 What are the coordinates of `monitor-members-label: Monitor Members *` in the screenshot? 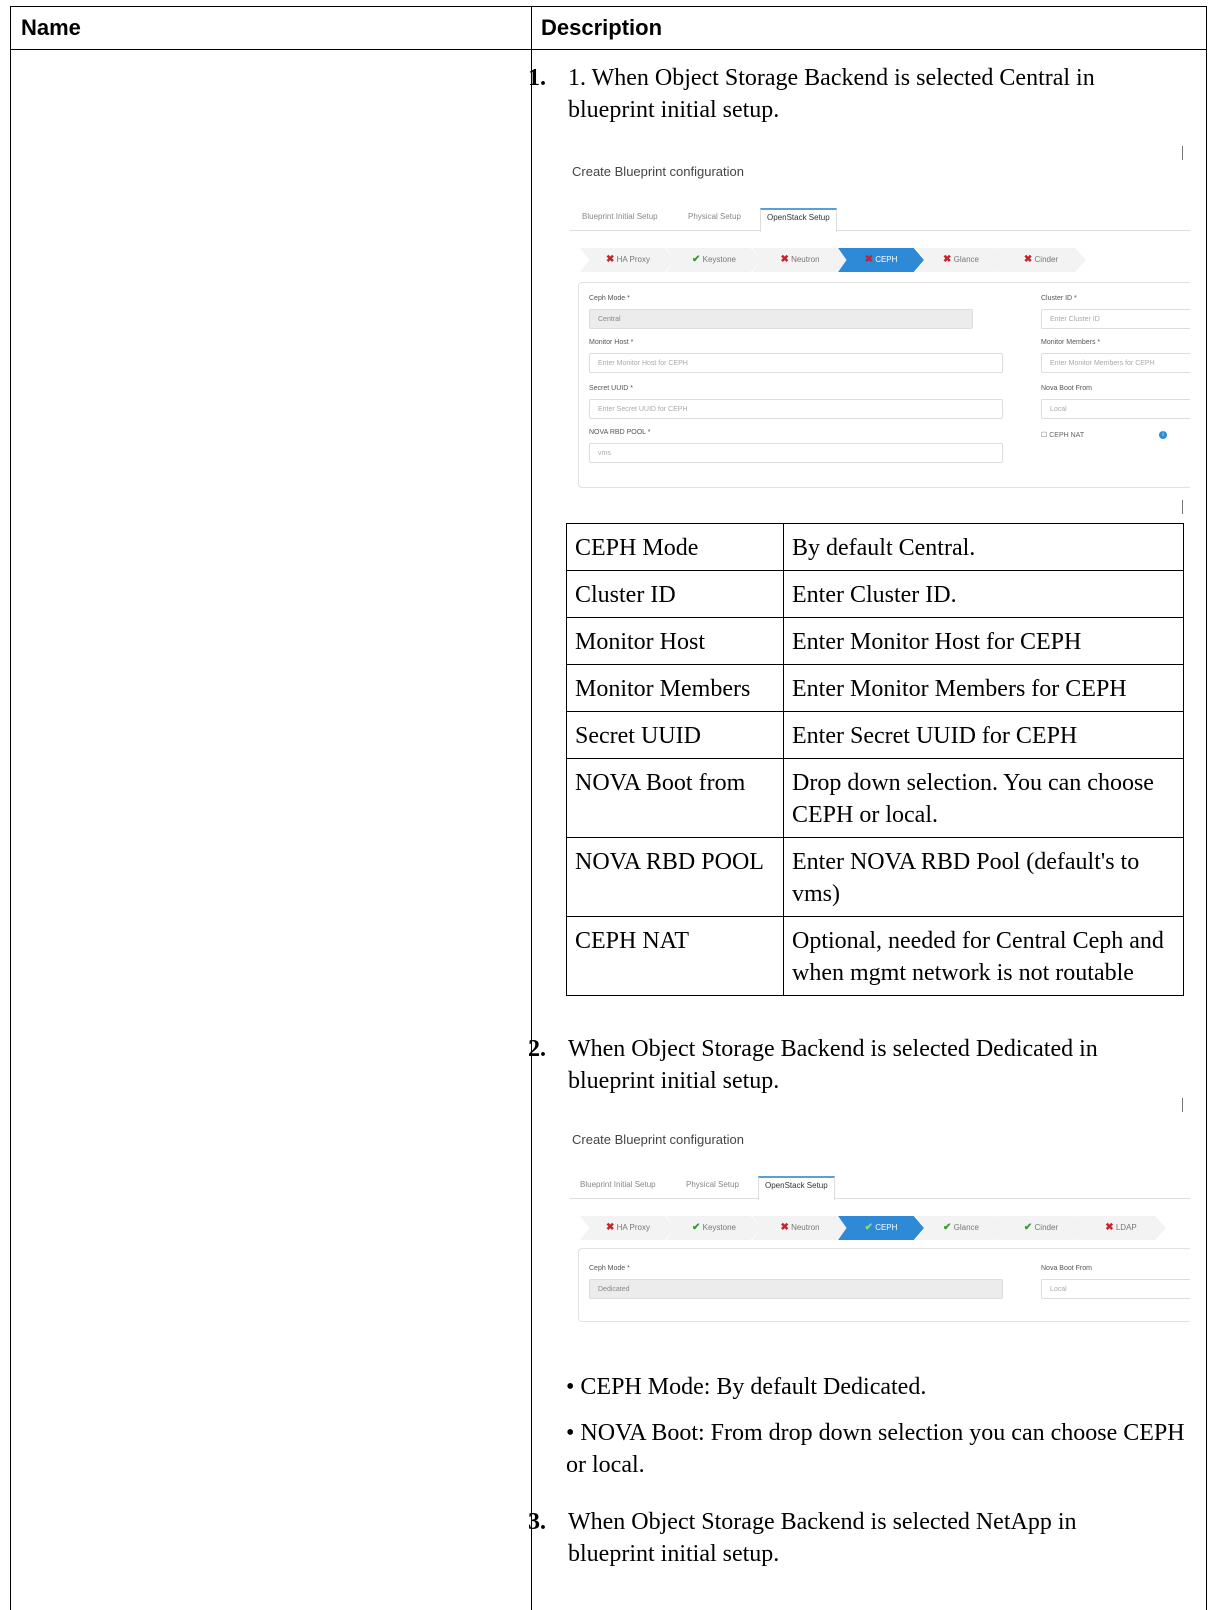 It's located at (1071, 342).